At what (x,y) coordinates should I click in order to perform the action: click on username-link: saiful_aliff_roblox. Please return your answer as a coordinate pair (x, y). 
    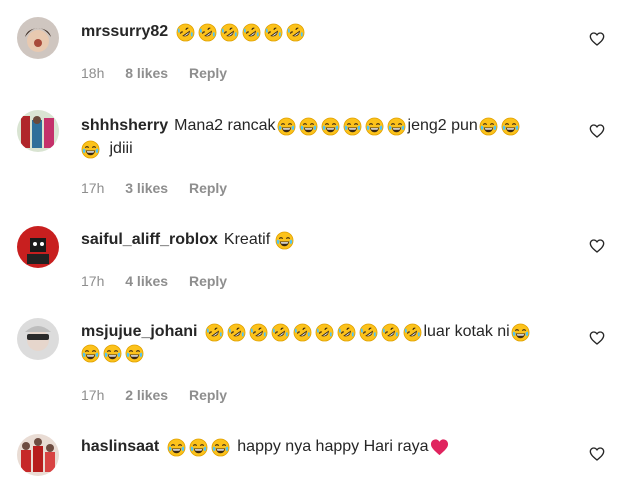
    Looking at the image, I should click on (149, 240).